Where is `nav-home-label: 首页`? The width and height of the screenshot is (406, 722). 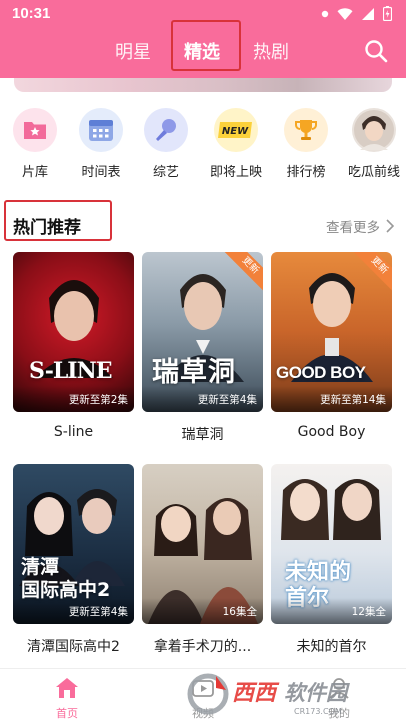 nav-home-label: 首页 is located at coordinates (67, 713).